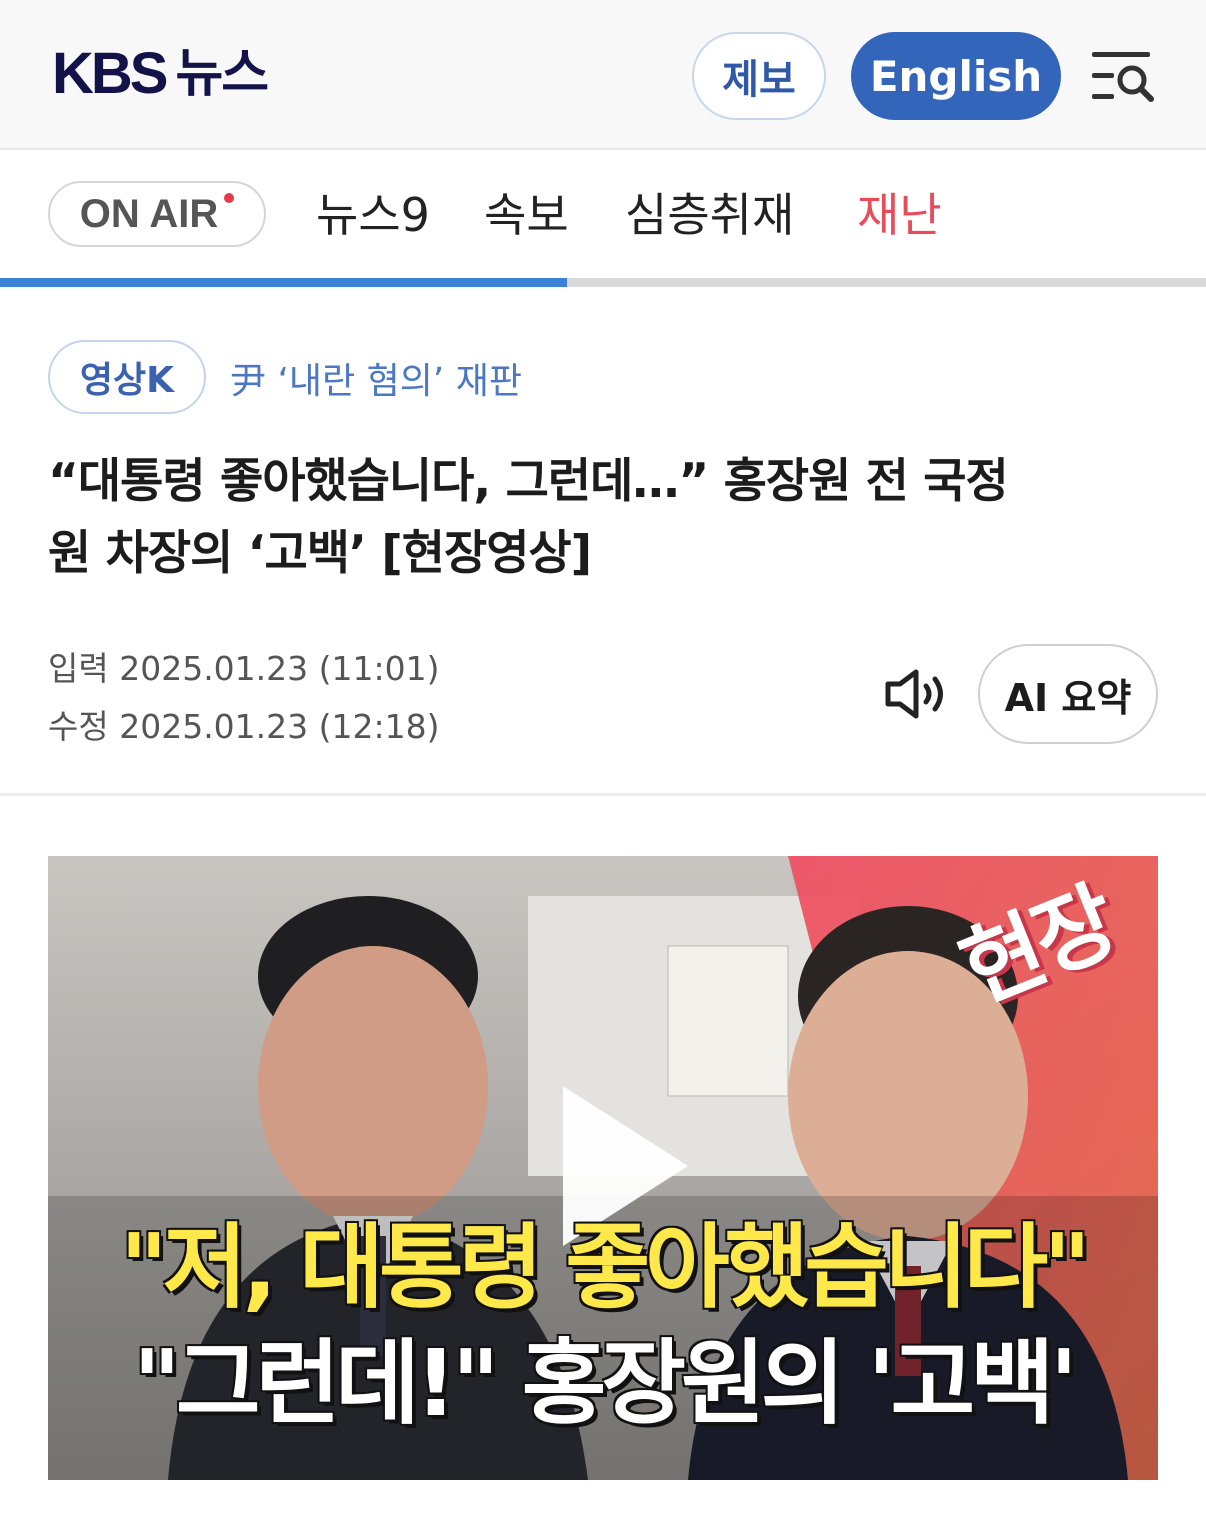 The image size is (1206, 1539). I want to click on nav-item-news9: 뉴스9, so click(373, 215).